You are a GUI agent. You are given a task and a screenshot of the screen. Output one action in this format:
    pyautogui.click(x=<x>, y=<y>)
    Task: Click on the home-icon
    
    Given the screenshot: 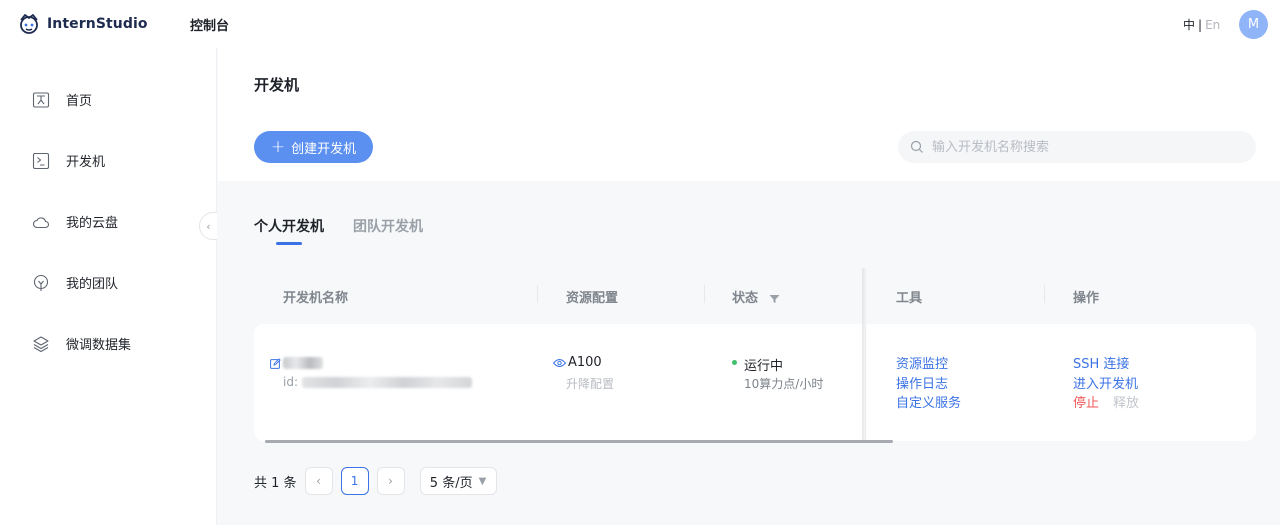 What is the action you would take?
    pyautogui.click(x=41, y=99)
    